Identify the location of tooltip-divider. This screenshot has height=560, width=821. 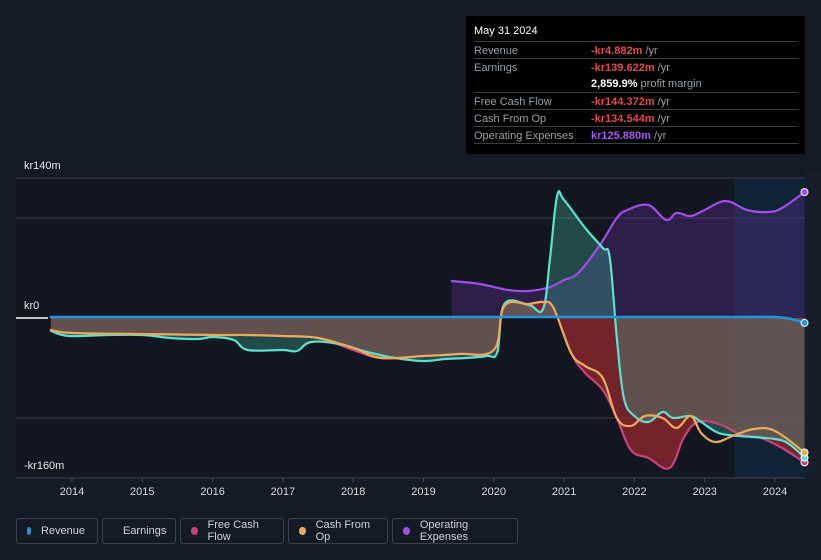
(636, 143).